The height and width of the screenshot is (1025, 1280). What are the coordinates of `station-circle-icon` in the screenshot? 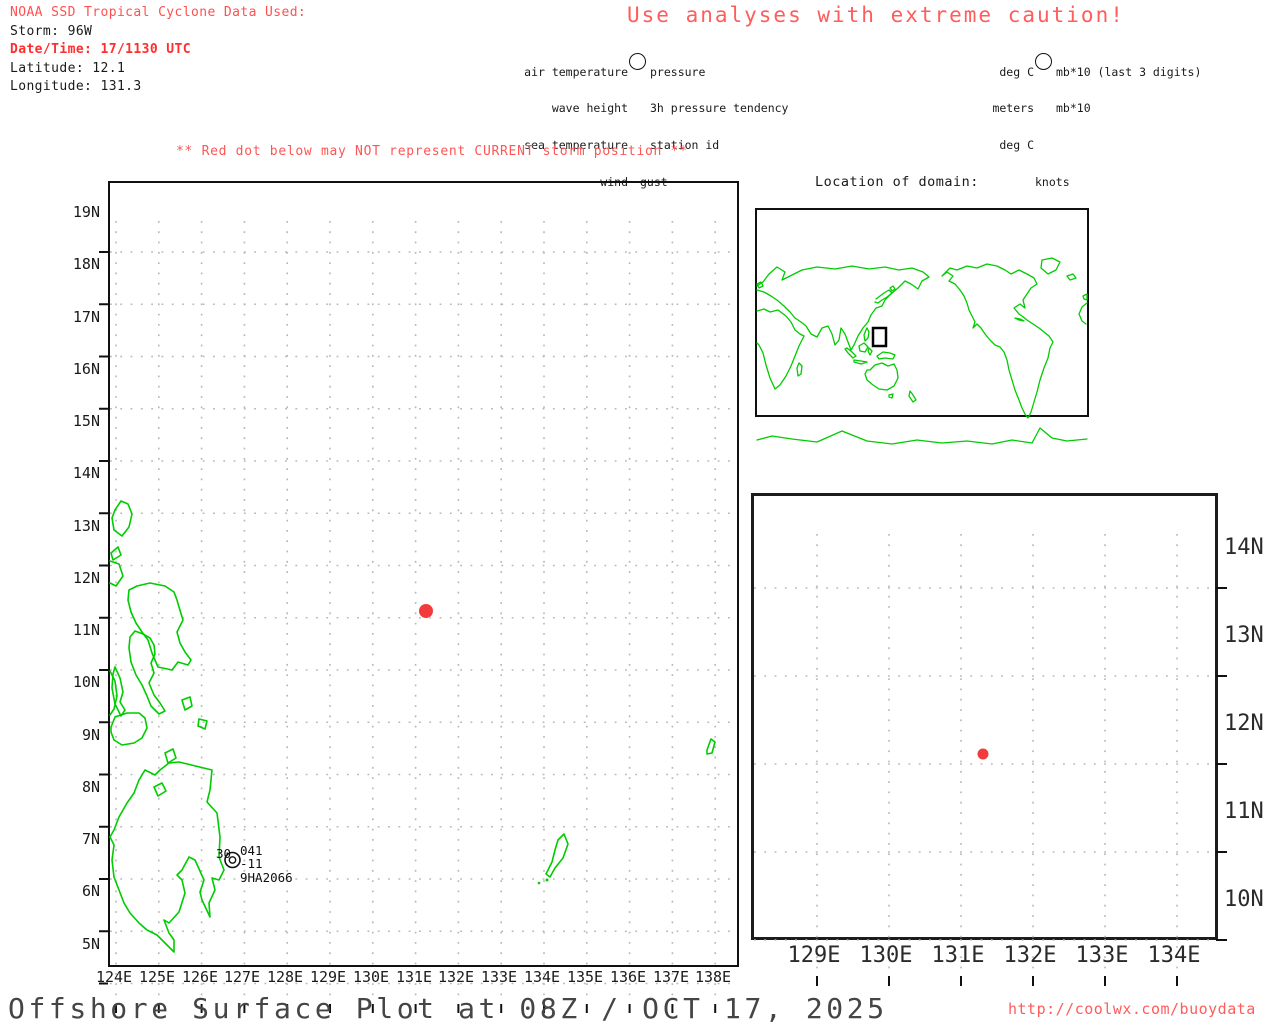 It's located at (637, 61).